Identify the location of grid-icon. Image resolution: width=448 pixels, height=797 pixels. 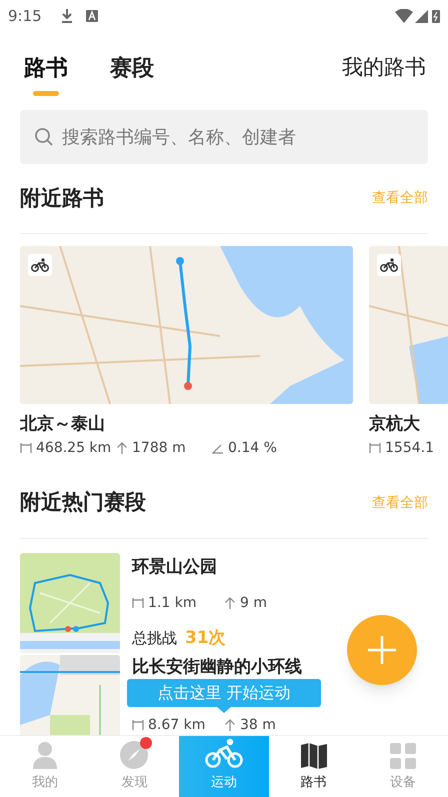
(403, 755).